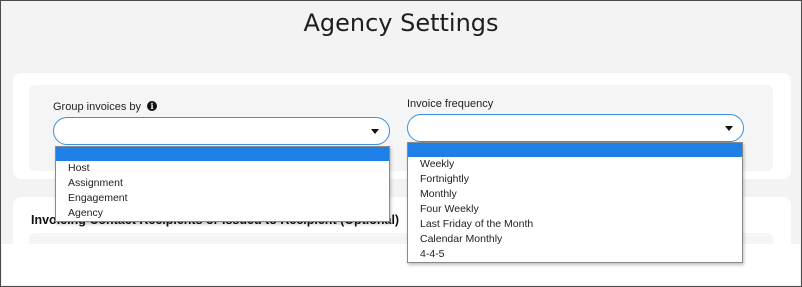 Image resolution: width=802 pixels, height=287 pixels. What do you see at coordinates (221, 131) in the screenshot?
I see `group-invoices-select` at bounding box center [221, 131].